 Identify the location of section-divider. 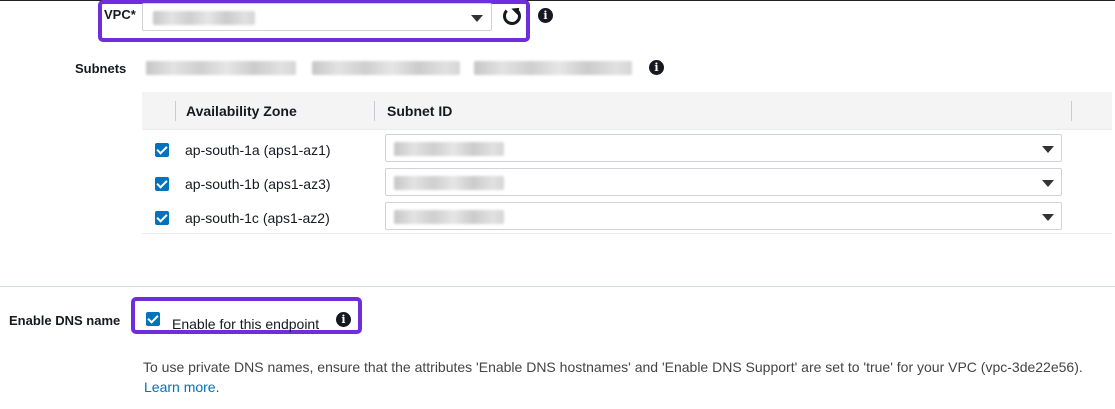
(557, 286).